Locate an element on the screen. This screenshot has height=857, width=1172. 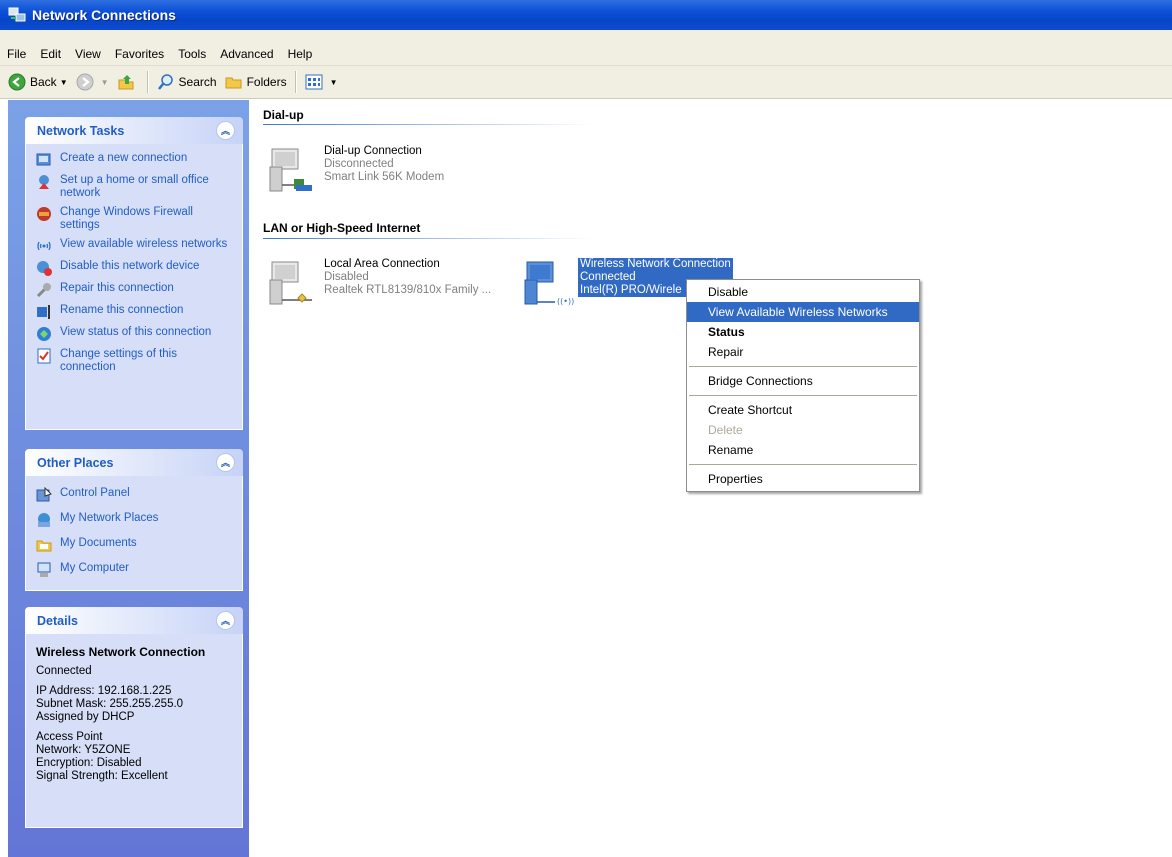
window-title: Network Connections is located at coordinates (104, 15).